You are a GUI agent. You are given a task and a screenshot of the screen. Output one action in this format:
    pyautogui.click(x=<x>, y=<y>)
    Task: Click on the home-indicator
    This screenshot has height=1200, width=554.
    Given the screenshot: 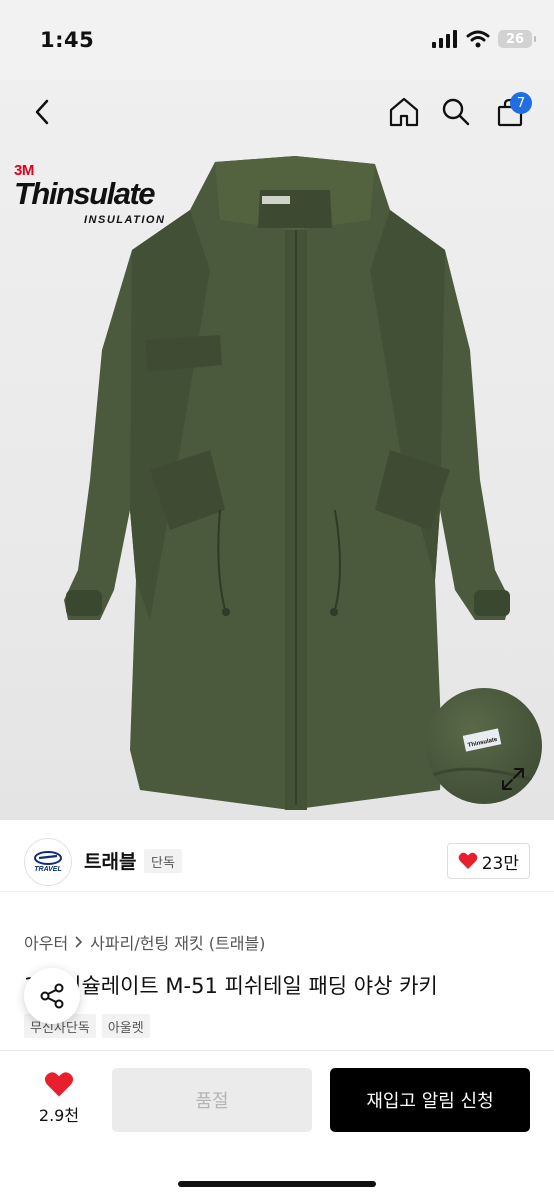 What is the action you would take?
    pyautogui.click(x=277, y=1184)
    